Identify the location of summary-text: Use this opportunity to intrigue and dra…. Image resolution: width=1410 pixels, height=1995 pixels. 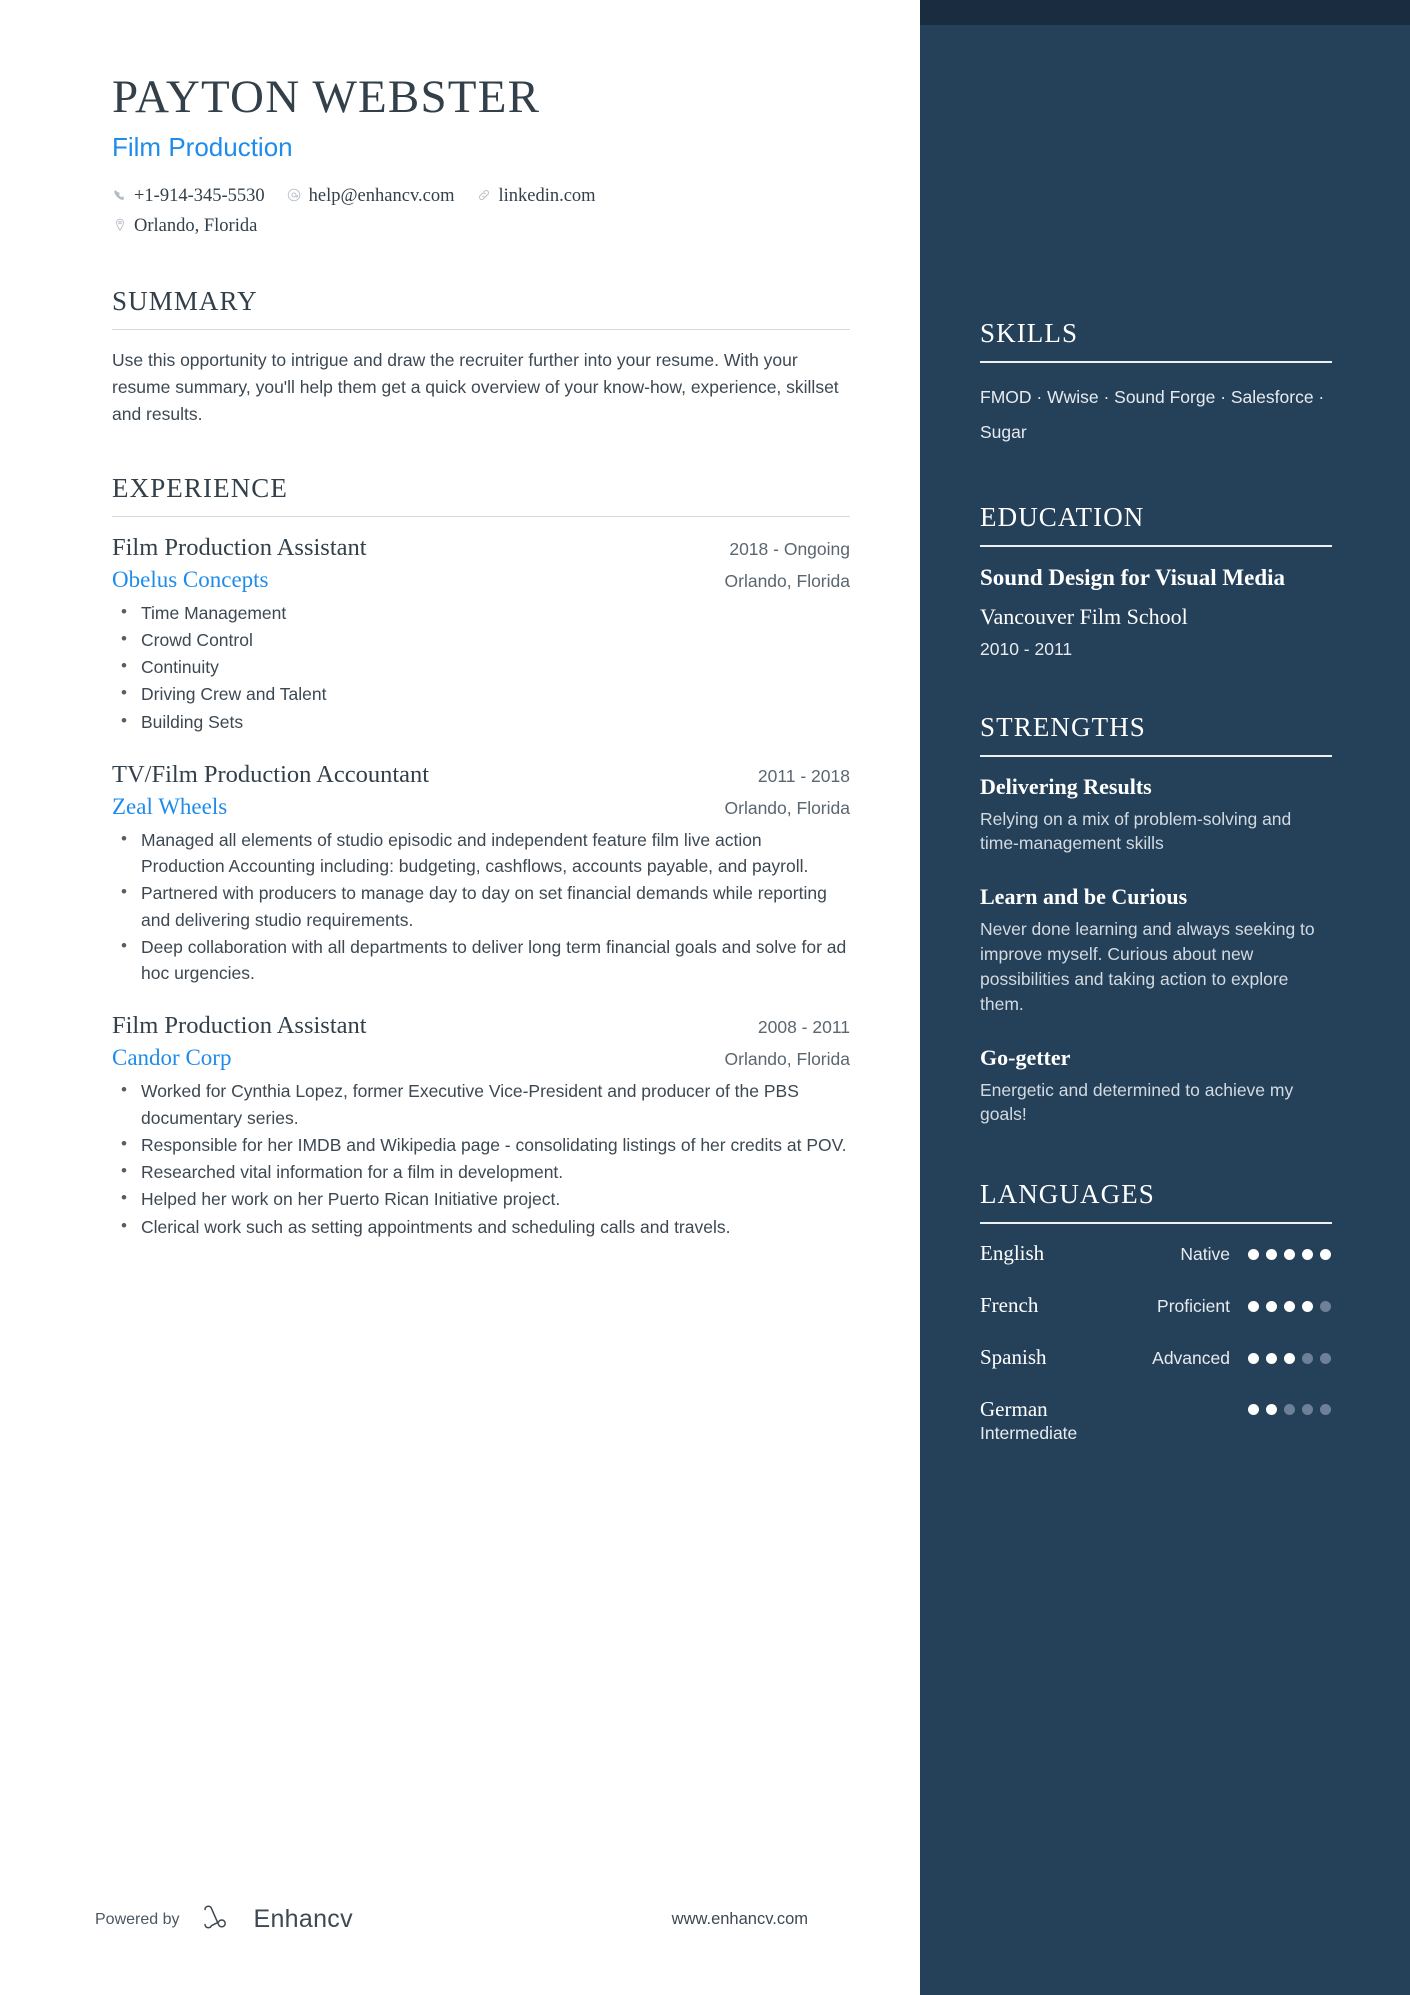
(475, 387).